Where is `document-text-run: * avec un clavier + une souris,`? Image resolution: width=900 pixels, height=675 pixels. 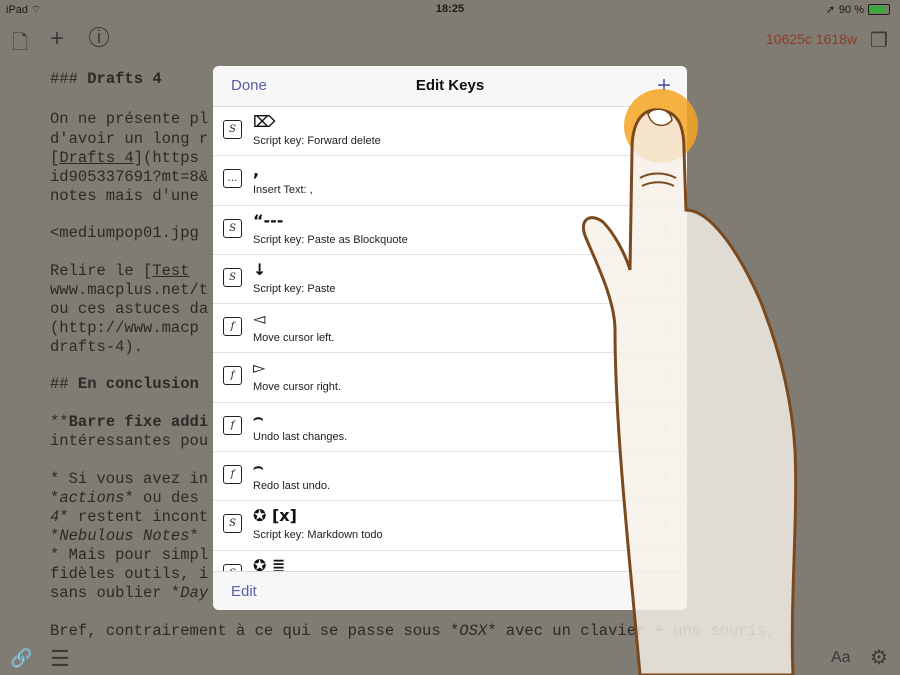
document-text-run: * avec un clavier + une souris, is located at coordinates (631, 631).